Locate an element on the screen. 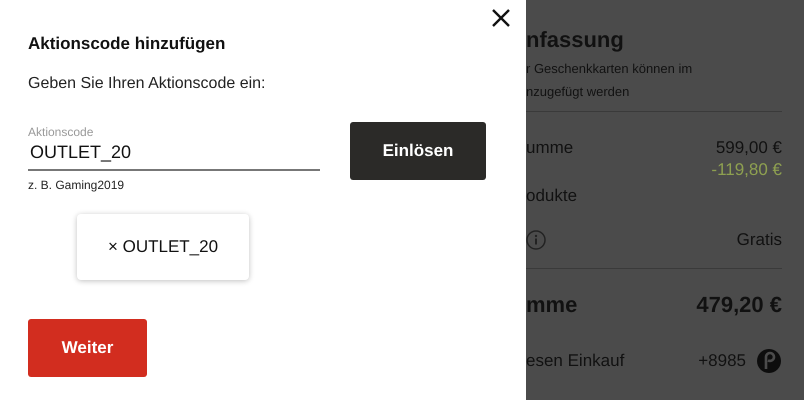  total-value: 479,20 € is located at coordinates (739, 305).